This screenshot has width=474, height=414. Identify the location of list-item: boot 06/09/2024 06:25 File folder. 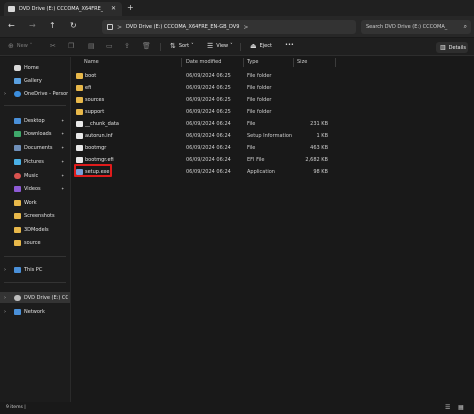
(204, 76).